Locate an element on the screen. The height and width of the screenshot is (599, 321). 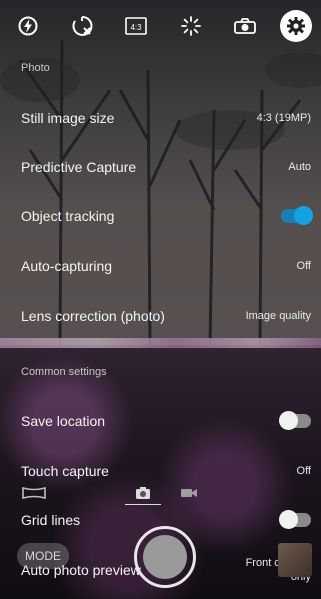
mode-tab-indicator is located at coordinates (143, 504).